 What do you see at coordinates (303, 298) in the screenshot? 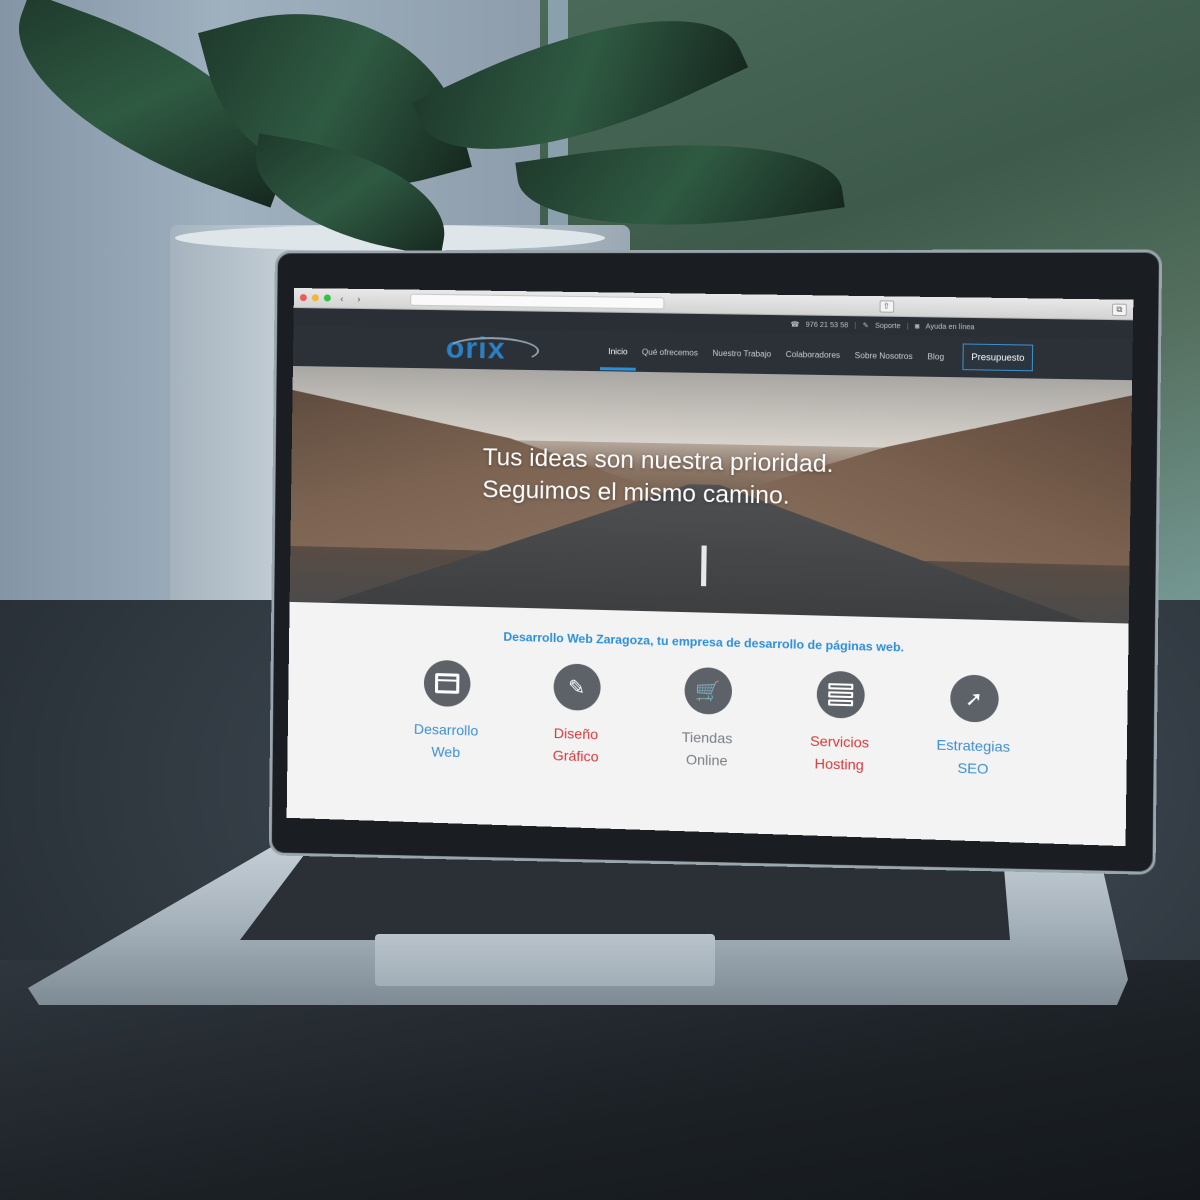
I see `close-window-dot` at bounding box center [303, 298].